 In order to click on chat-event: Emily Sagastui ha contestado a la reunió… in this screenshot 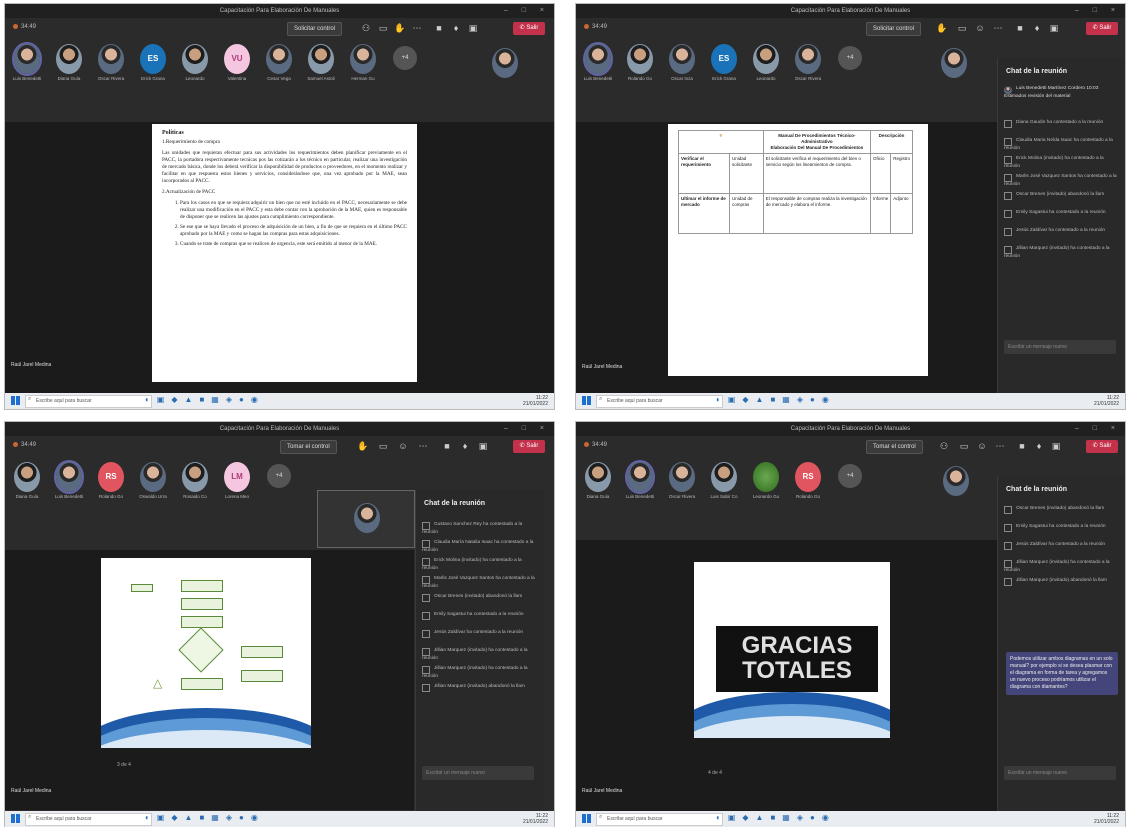, I will do `click(1061, 214)`.